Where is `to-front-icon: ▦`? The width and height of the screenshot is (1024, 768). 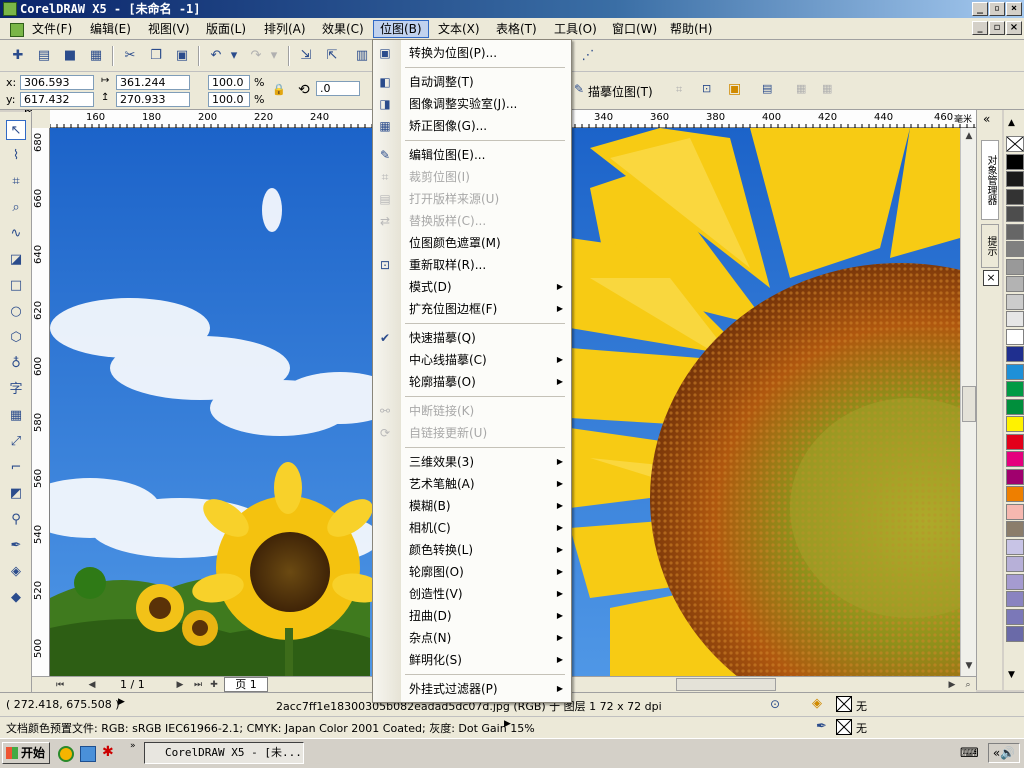 to-front-icon: ▦ is located at coordinates (801, 88).